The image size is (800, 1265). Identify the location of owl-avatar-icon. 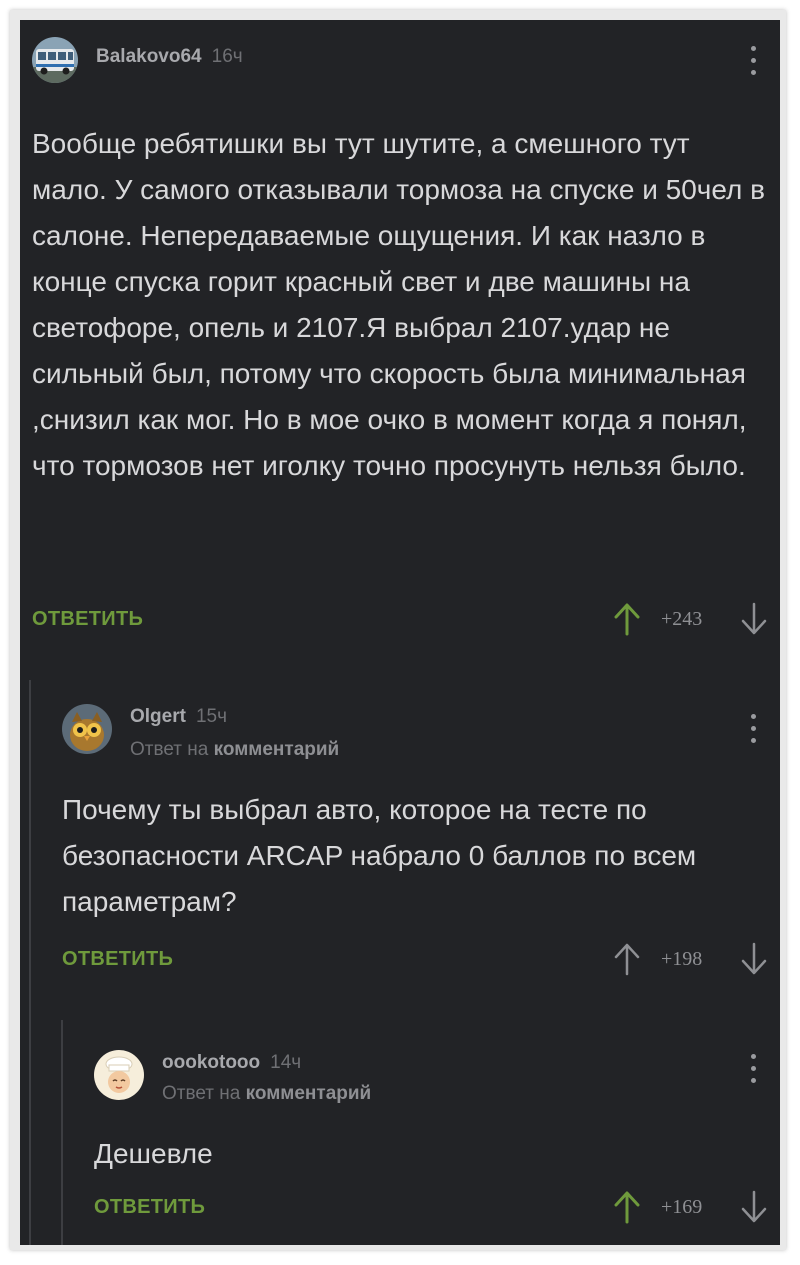
(87, 729).